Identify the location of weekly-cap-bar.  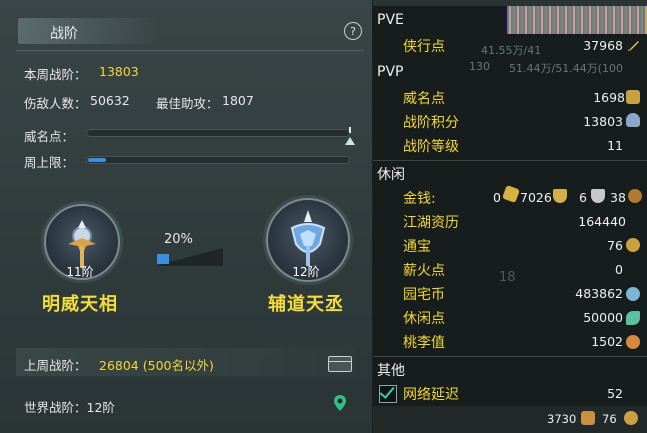
(218, 160).